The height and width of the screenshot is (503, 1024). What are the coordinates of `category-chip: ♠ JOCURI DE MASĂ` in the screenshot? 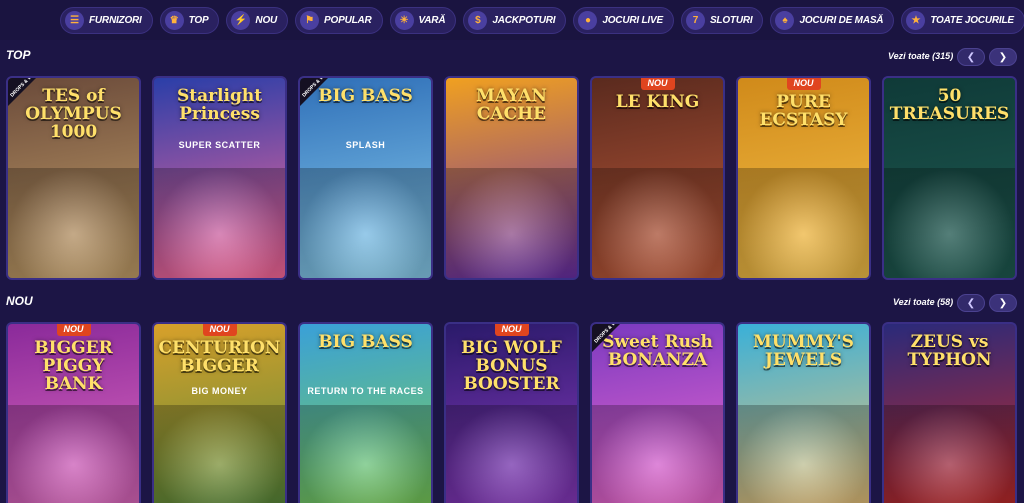 It's located at (832, 20).